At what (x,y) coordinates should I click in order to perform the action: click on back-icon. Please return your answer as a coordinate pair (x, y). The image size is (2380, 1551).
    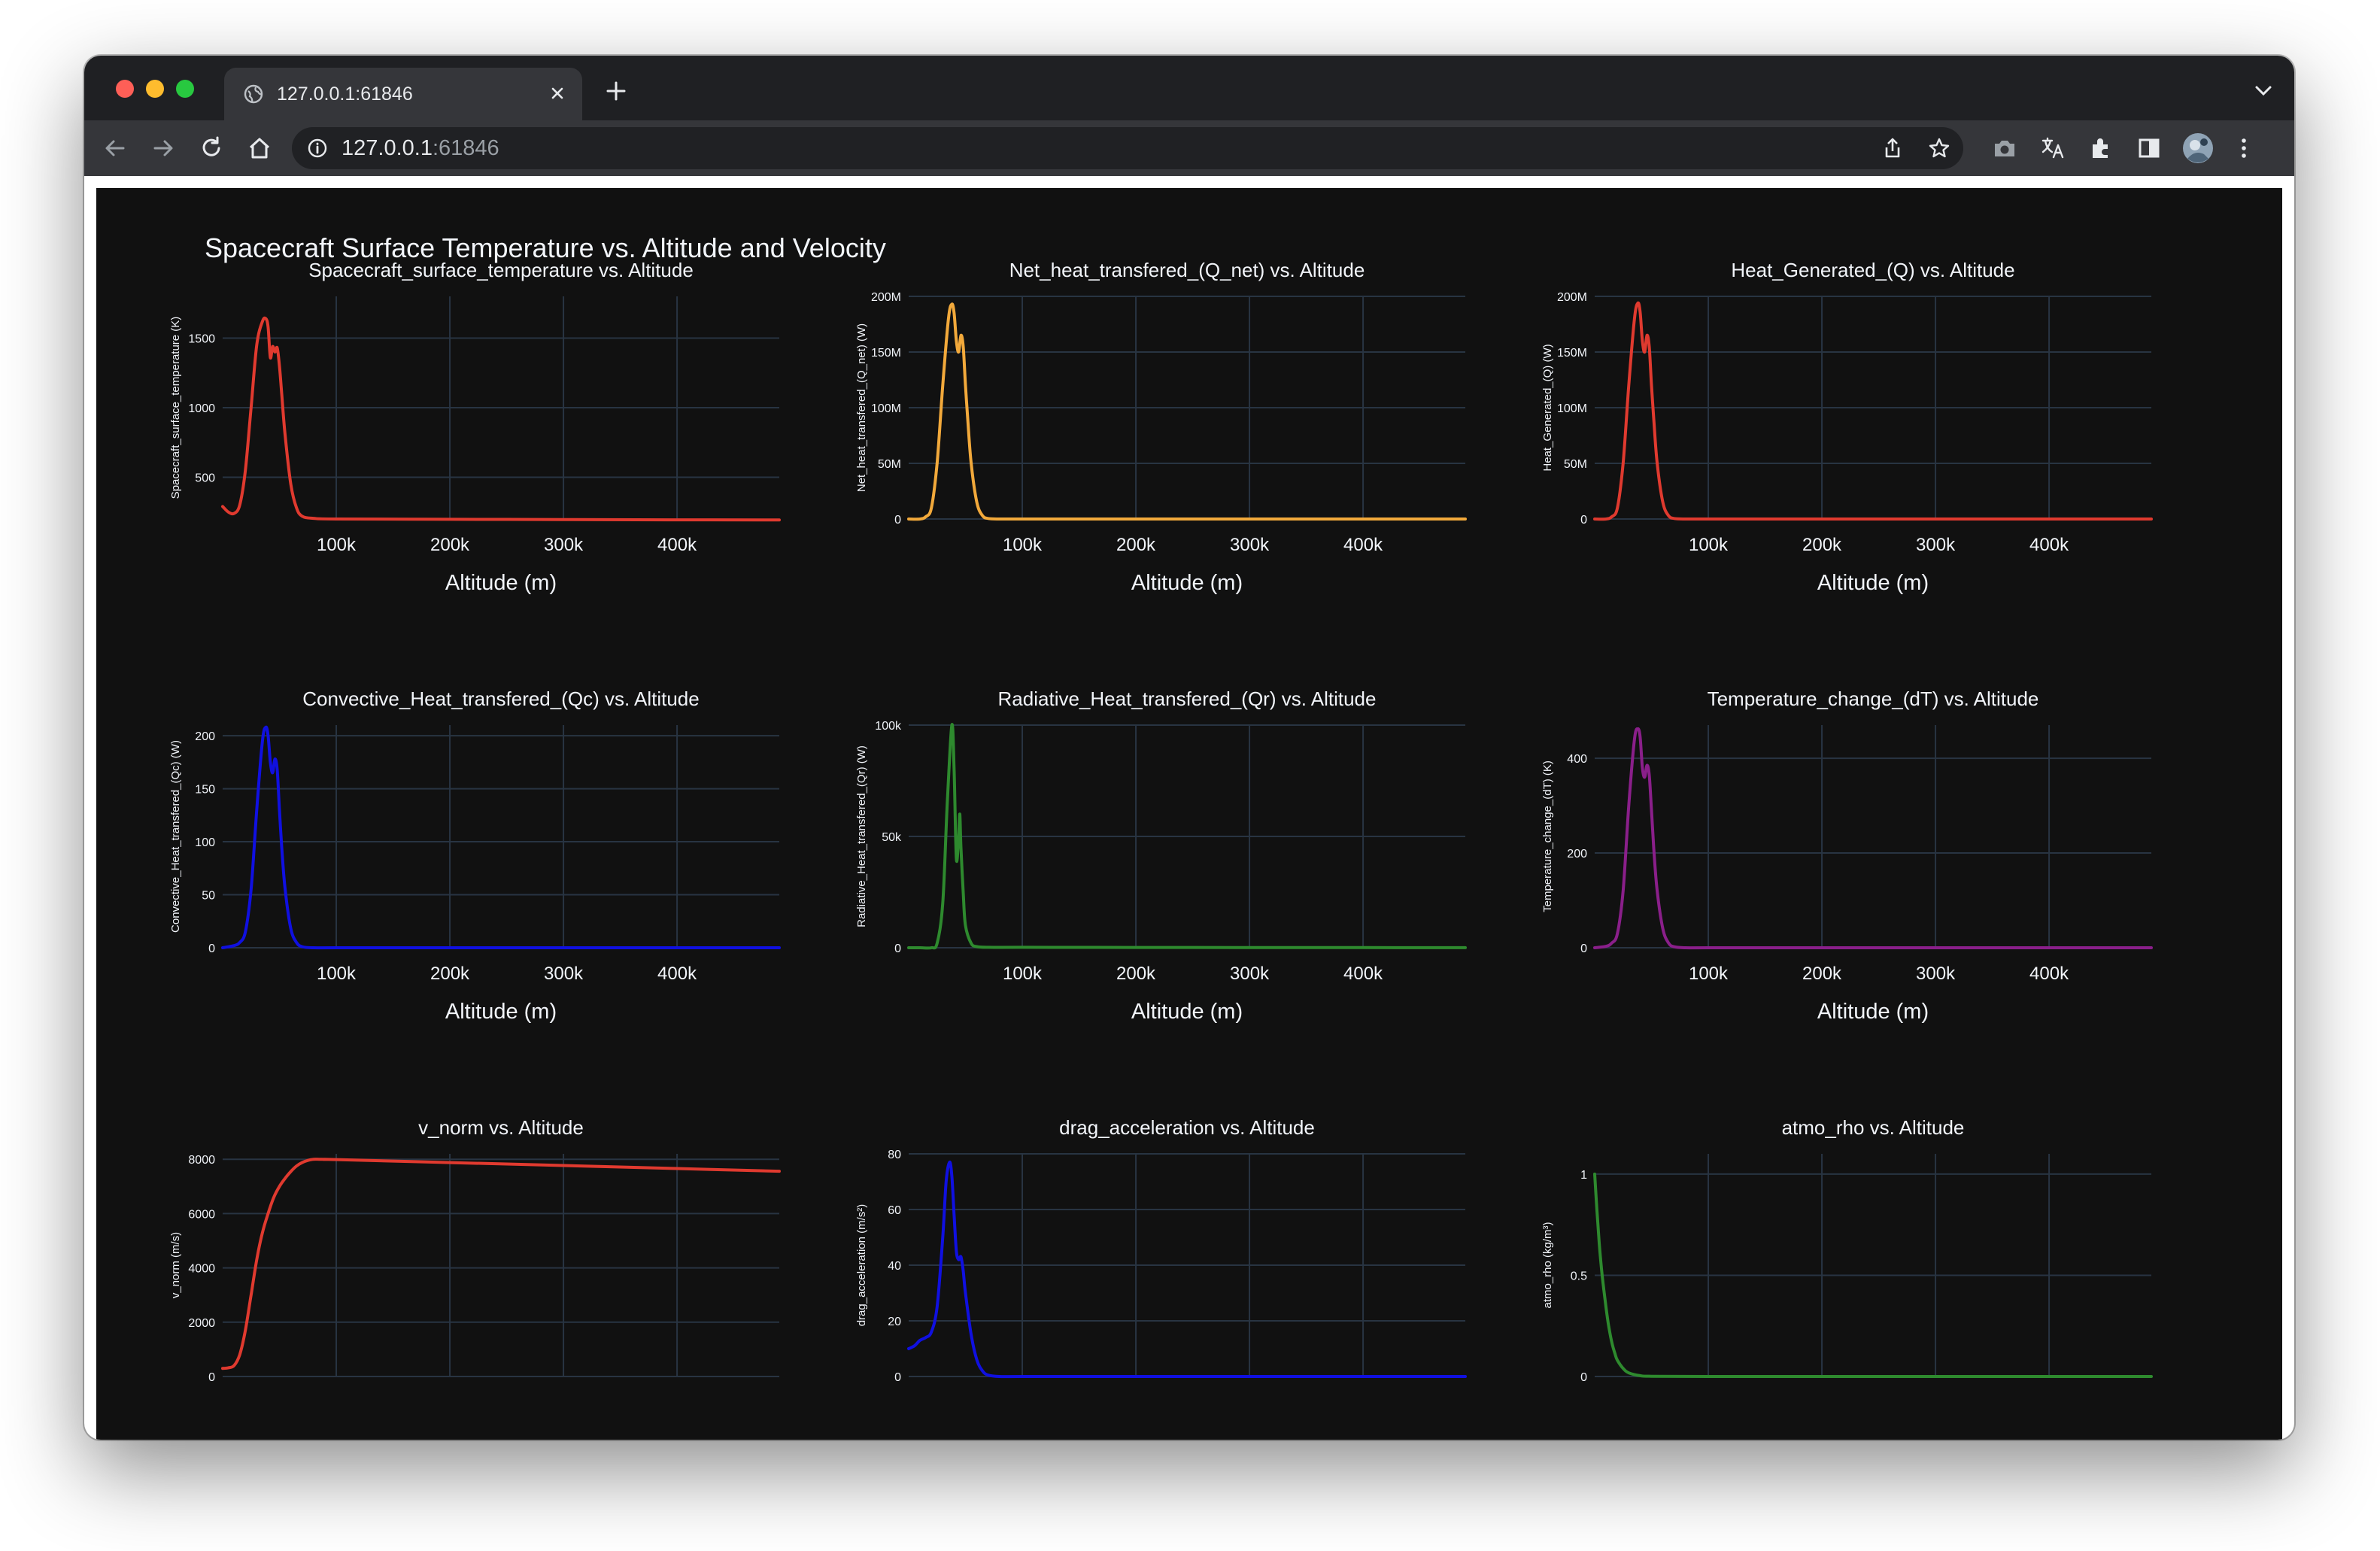
    Looking at the image, I should click on (115, 148).